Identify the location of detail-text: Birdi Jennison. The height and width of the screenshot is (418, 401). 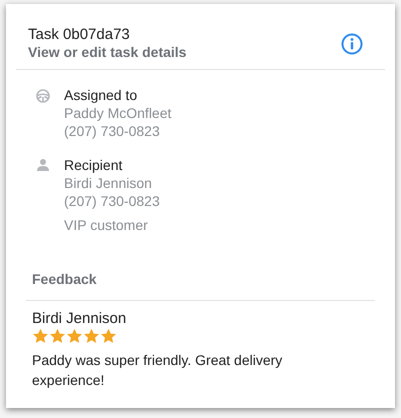
(108, 183).